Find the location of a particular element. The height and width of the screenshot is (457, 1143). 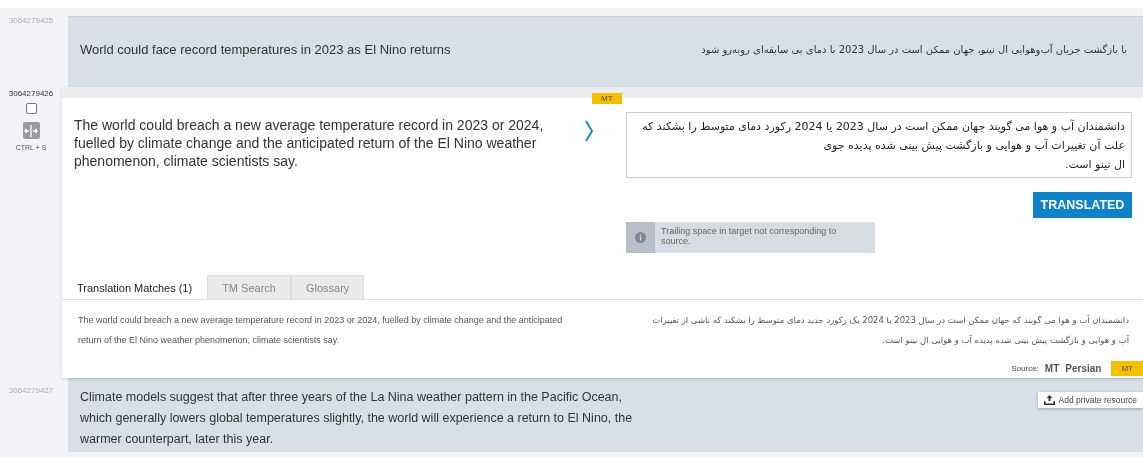

target-text: با بازگشت جریان آب‌وهوایی ال نینو، جهان ممکن است در سال 2023 با دمای بی سابقه‌ای روبه‌رو شود is located at coordinates (914, 50).